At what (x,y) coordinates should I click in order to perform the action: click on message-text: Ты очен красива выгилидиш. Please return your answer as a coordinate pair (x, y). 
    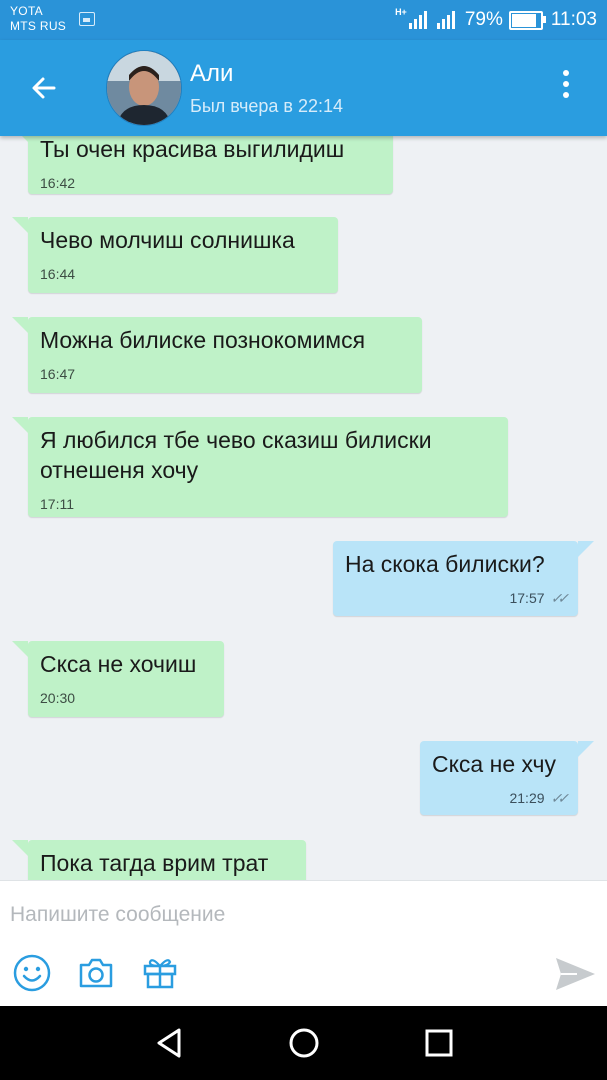
    Looking at the image, I should click on (192, 149).